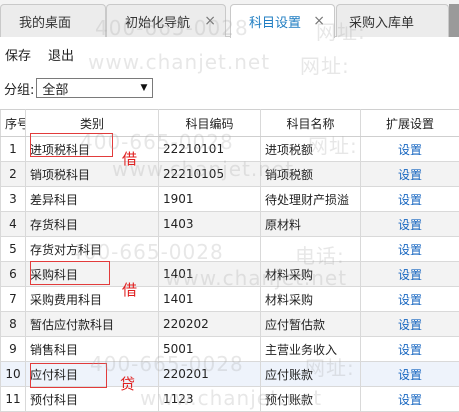 This screenshot has width=459, height=412. Describe the element at coordinates (310, 324) in the screenshot. I see `name-cell: 应付暂估款` at that location.